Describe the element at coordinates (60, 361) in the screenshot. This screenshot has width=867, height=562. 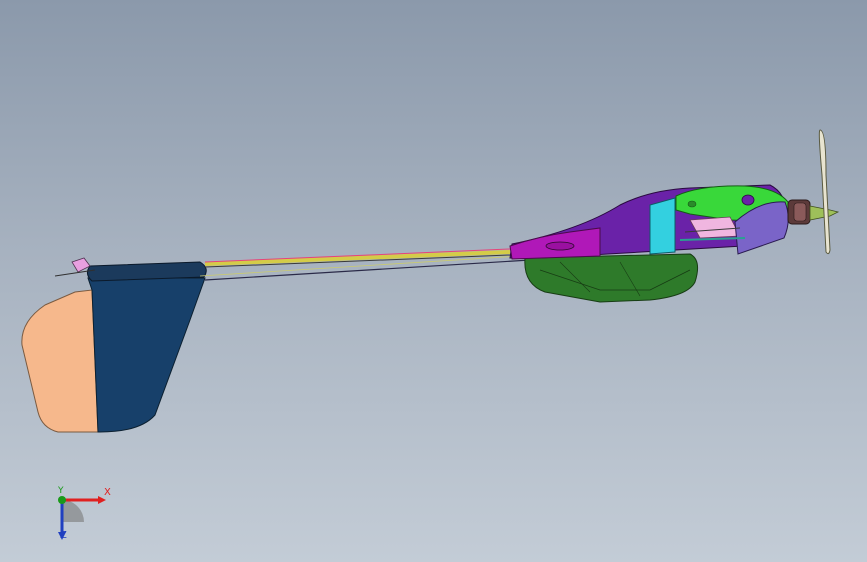
I see `rudder` at that location.